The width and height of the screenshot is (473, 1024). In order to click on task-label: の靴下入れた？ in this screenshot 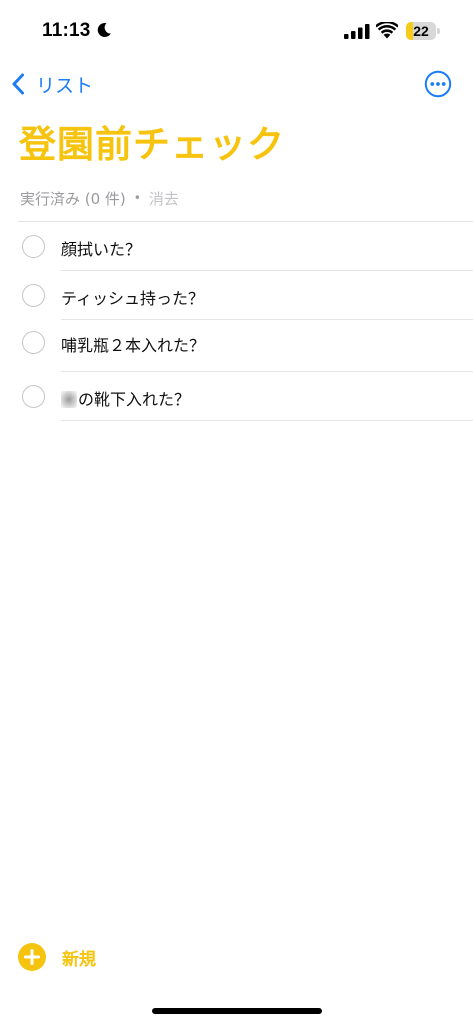, I will do `click(125, 398)`.